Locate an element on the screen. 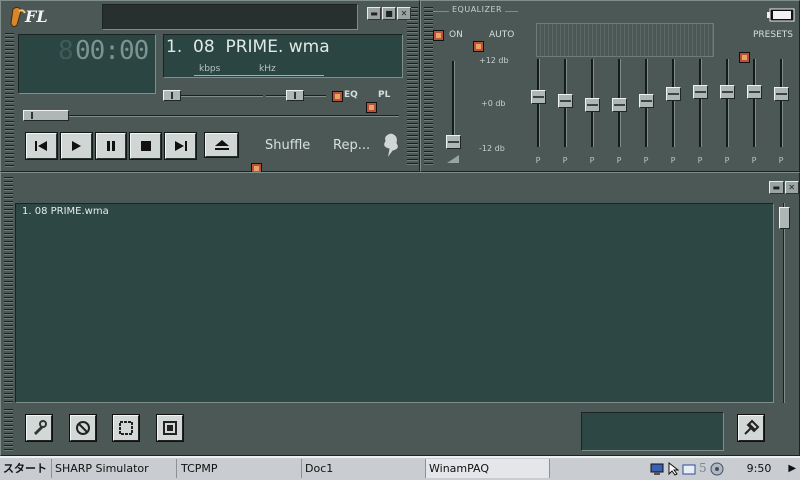 Image resolution: width=800 pixels, height=480 pixels. time-display: 8 00:00 is located at coordinates (87, 64).